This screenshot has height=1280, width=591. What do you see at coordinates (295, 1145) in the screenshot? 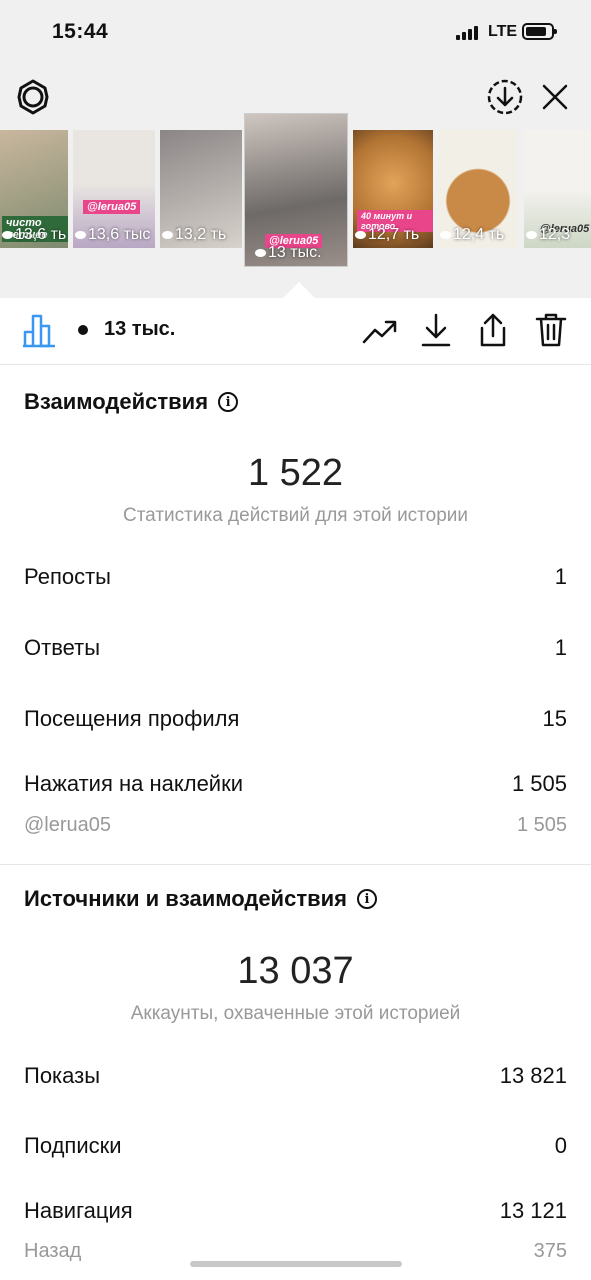
I see `metric-row-follows: Подписки 0` at bounding box center [295, 1145].